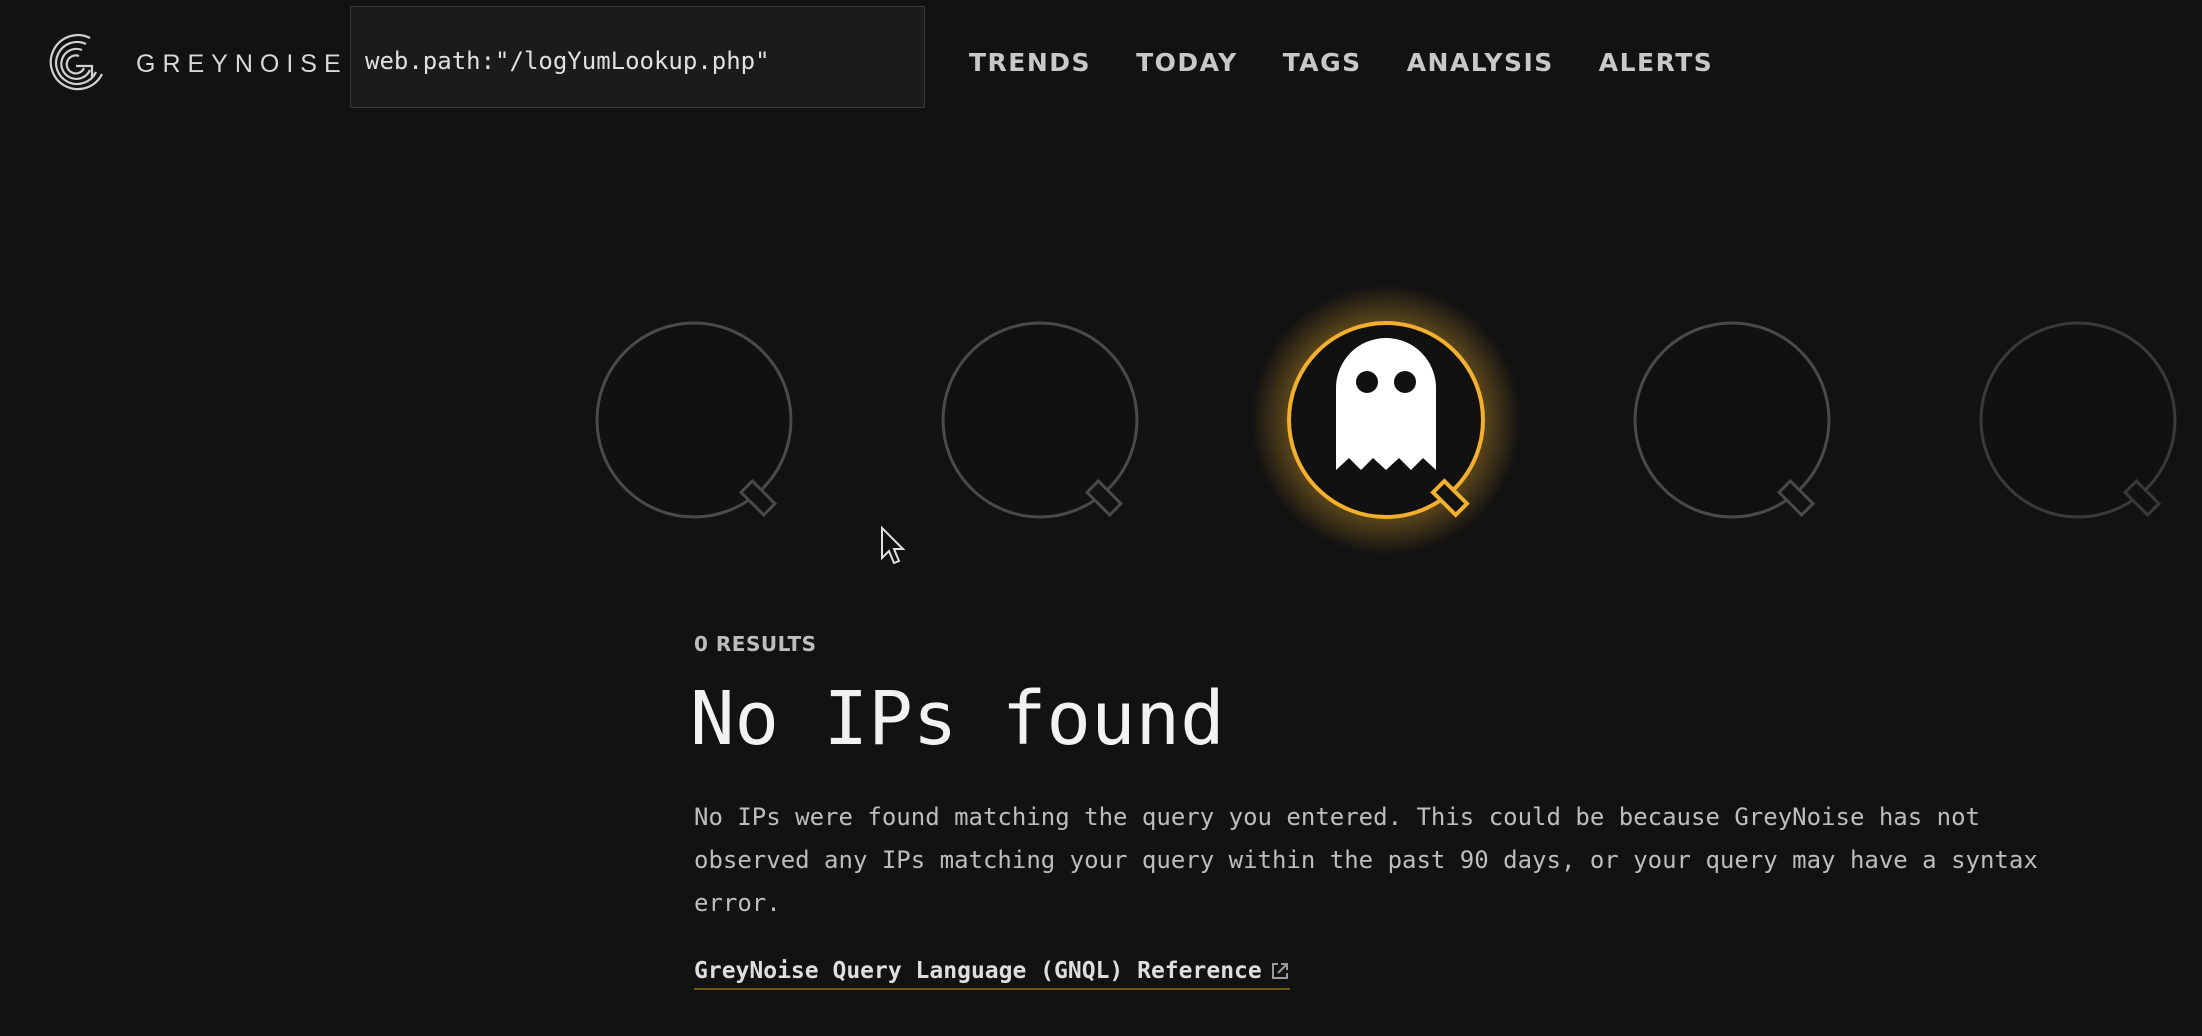 The height and width of the screenshot is (1036, 2202). I want to click on results-count: 0 RESULTS, so click(755, 644).